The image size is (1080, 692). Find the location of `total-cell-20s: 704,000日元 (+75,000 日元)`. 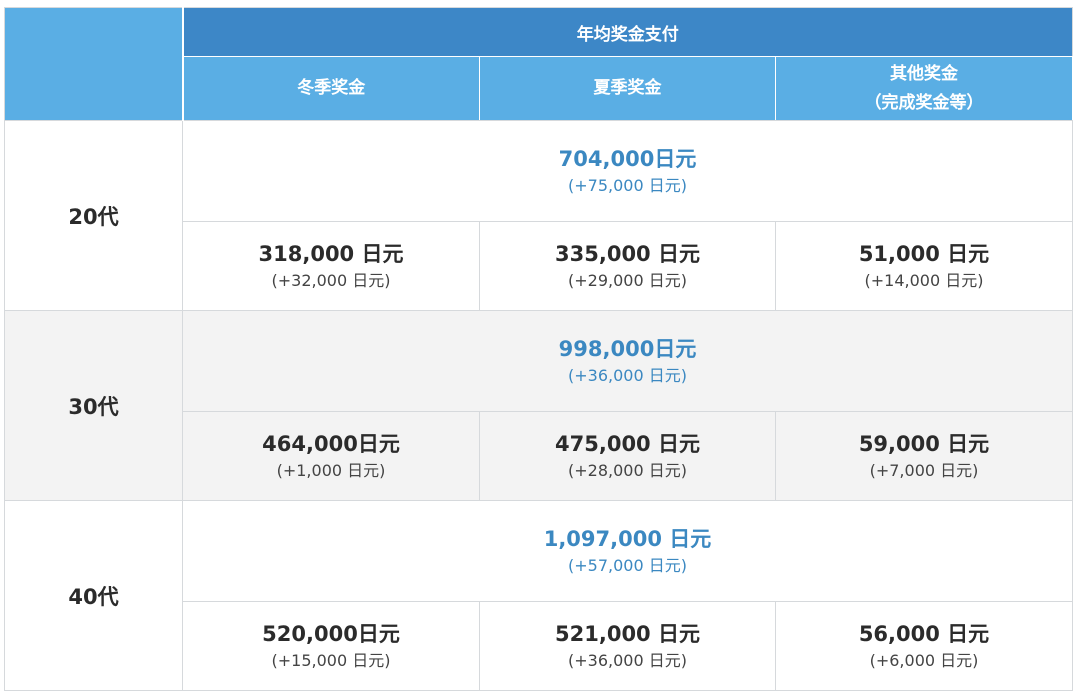

total-cell-20s: 704,000日元 (+75,000 日元) is located at coordinates (627, 171).